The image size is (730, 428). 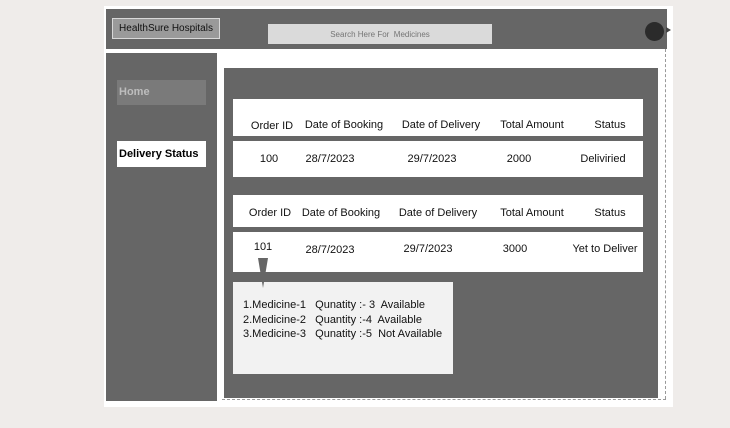 What do you see at coordinates (269, 159) in the screenshot?
I see `order-id-cell: 100` at bounding box center [269, 159].